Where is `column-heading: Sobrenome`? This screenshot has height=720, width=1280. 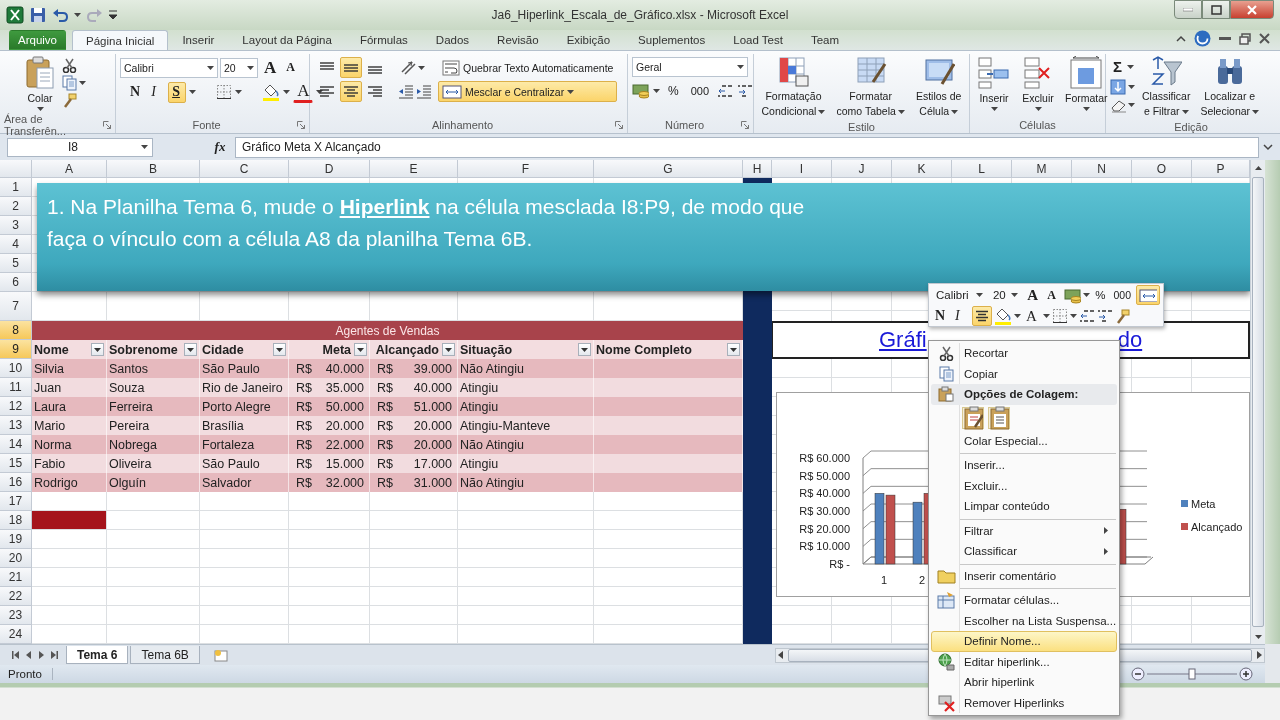 column-heading: Sobrenome is located at coordinates (144, 349).